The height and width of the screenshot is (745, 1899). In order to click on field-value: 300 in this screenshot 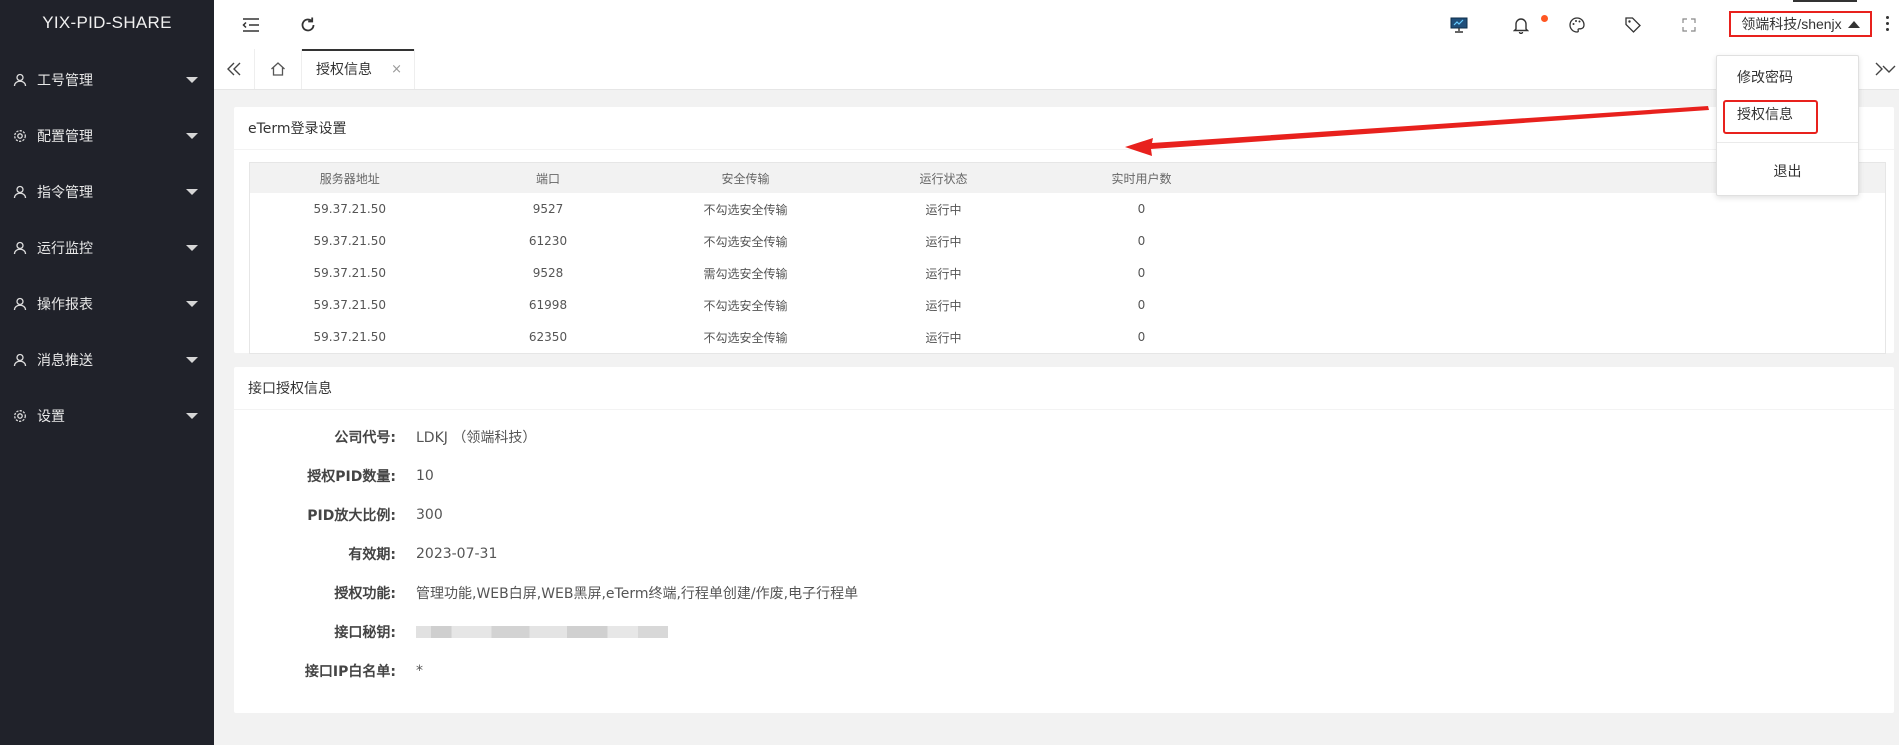, I will do `click(429, 515)`.